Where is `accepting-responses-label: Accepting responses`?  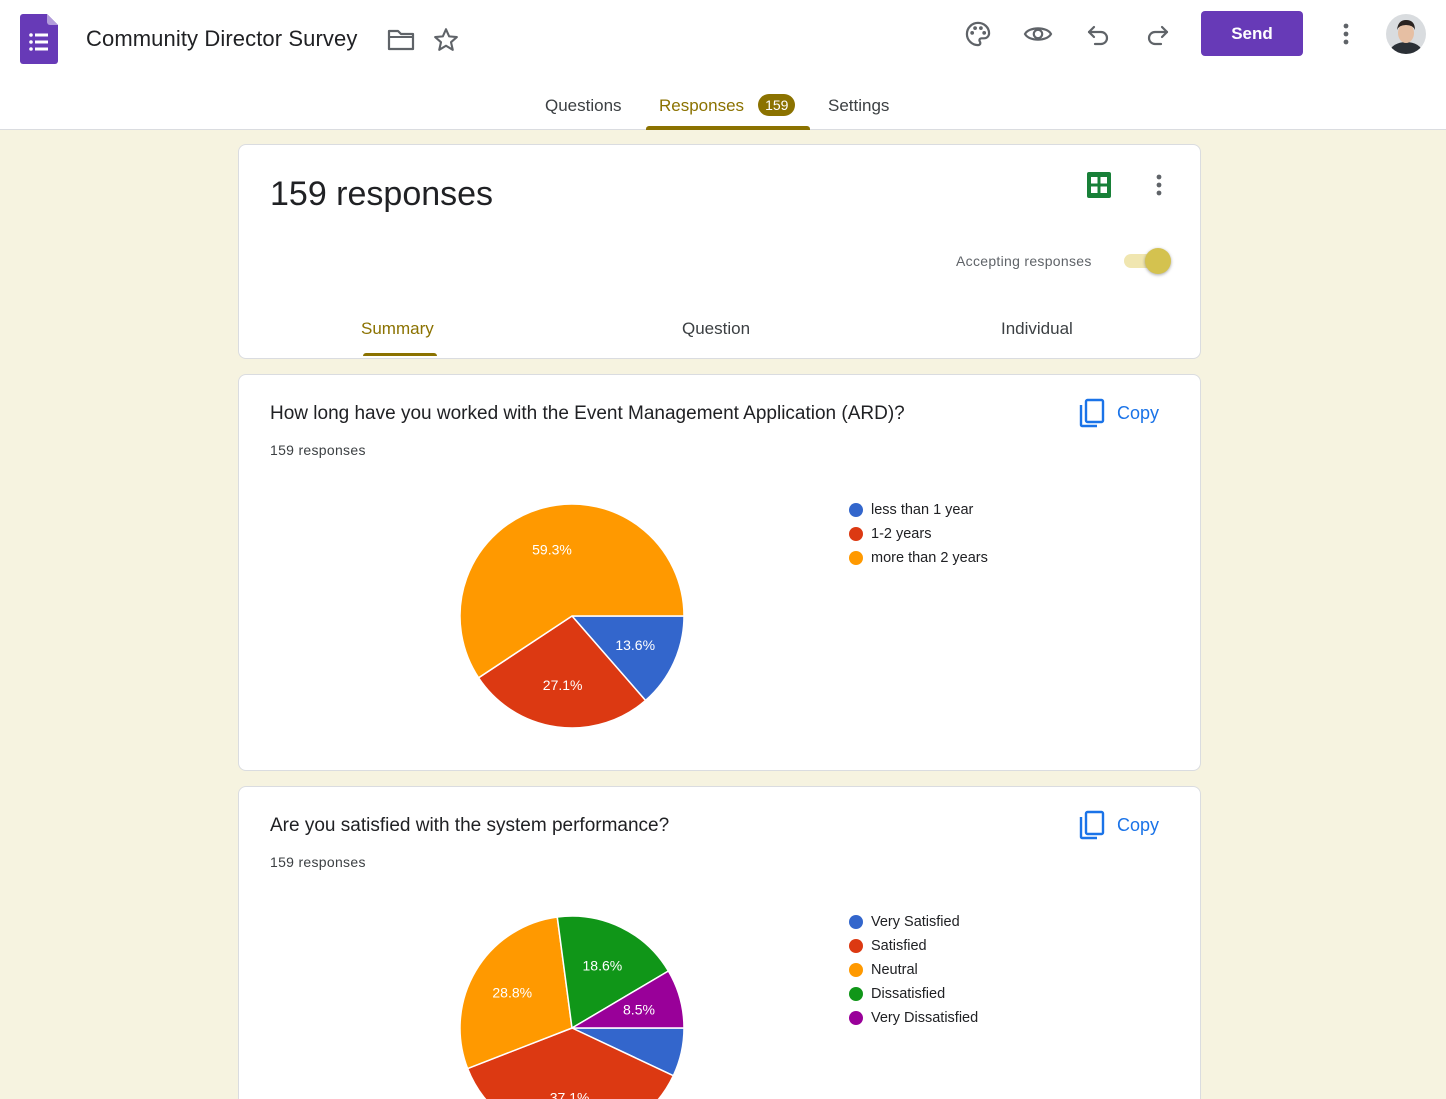
accepting-responses-label: Accepting responses is located at coordinates (1024, 261).